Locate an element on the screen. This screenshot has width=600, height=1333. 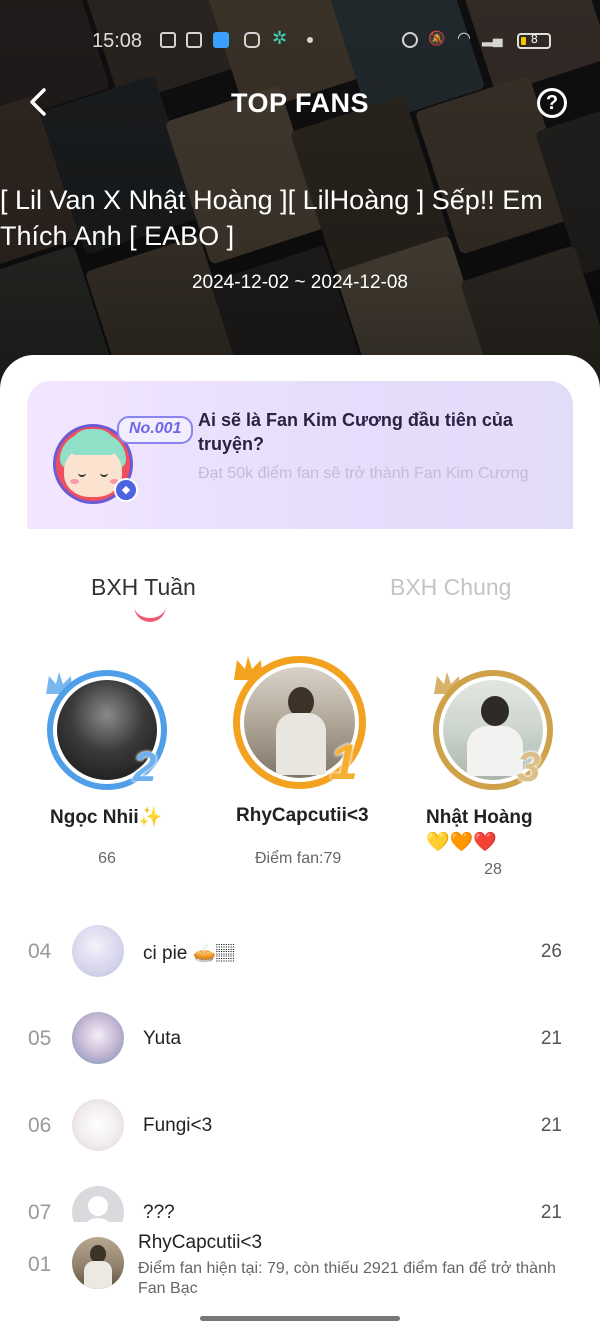
row-name: Fungi<3 is located at coordinates (178, 1125).